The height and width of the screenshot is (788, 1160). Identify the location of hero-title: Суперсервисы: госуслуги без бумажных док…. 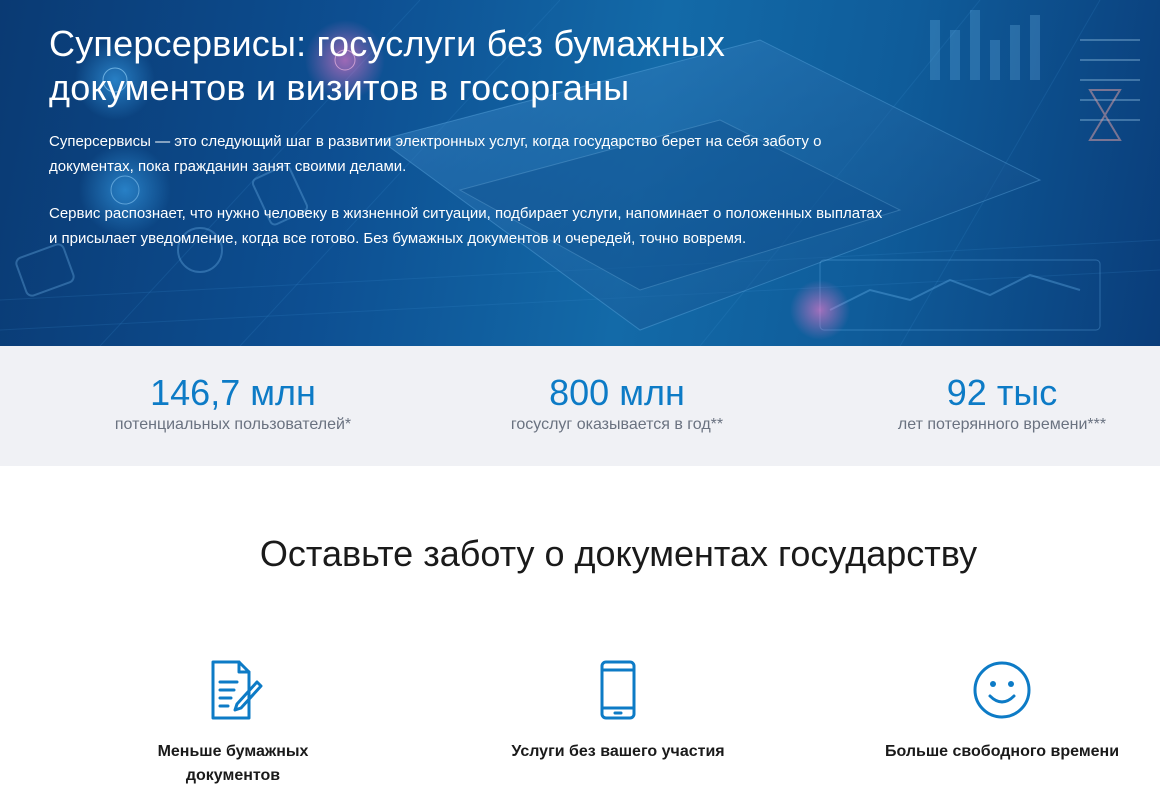
(387, 65).